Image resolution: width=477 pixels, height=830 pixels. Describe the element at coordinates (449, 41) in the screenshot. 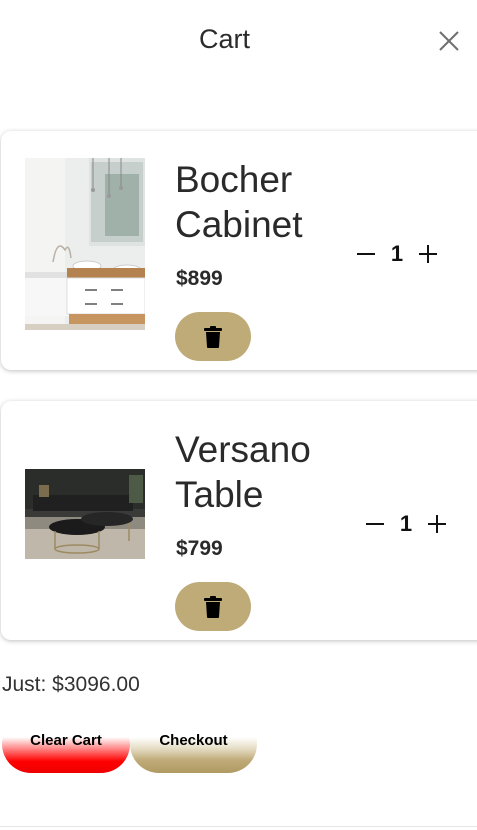

I see `close-icon` at that location.